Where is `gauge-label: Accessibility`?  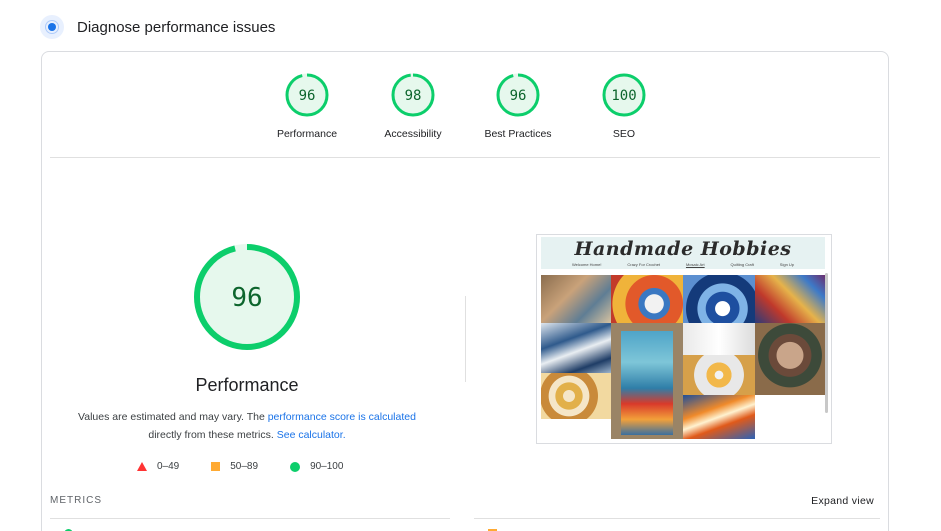 gauge-label: Accessibility is located at coordinates (413, 134).